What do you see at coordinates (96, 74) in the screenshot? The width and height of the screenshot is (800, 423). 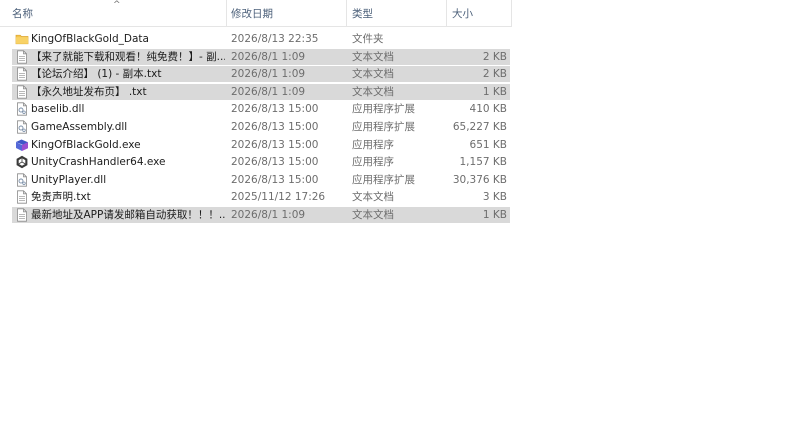 I see `file-name: 【论坛介绍】 (1) - 副本.txt` at bounding box center [96, 74].